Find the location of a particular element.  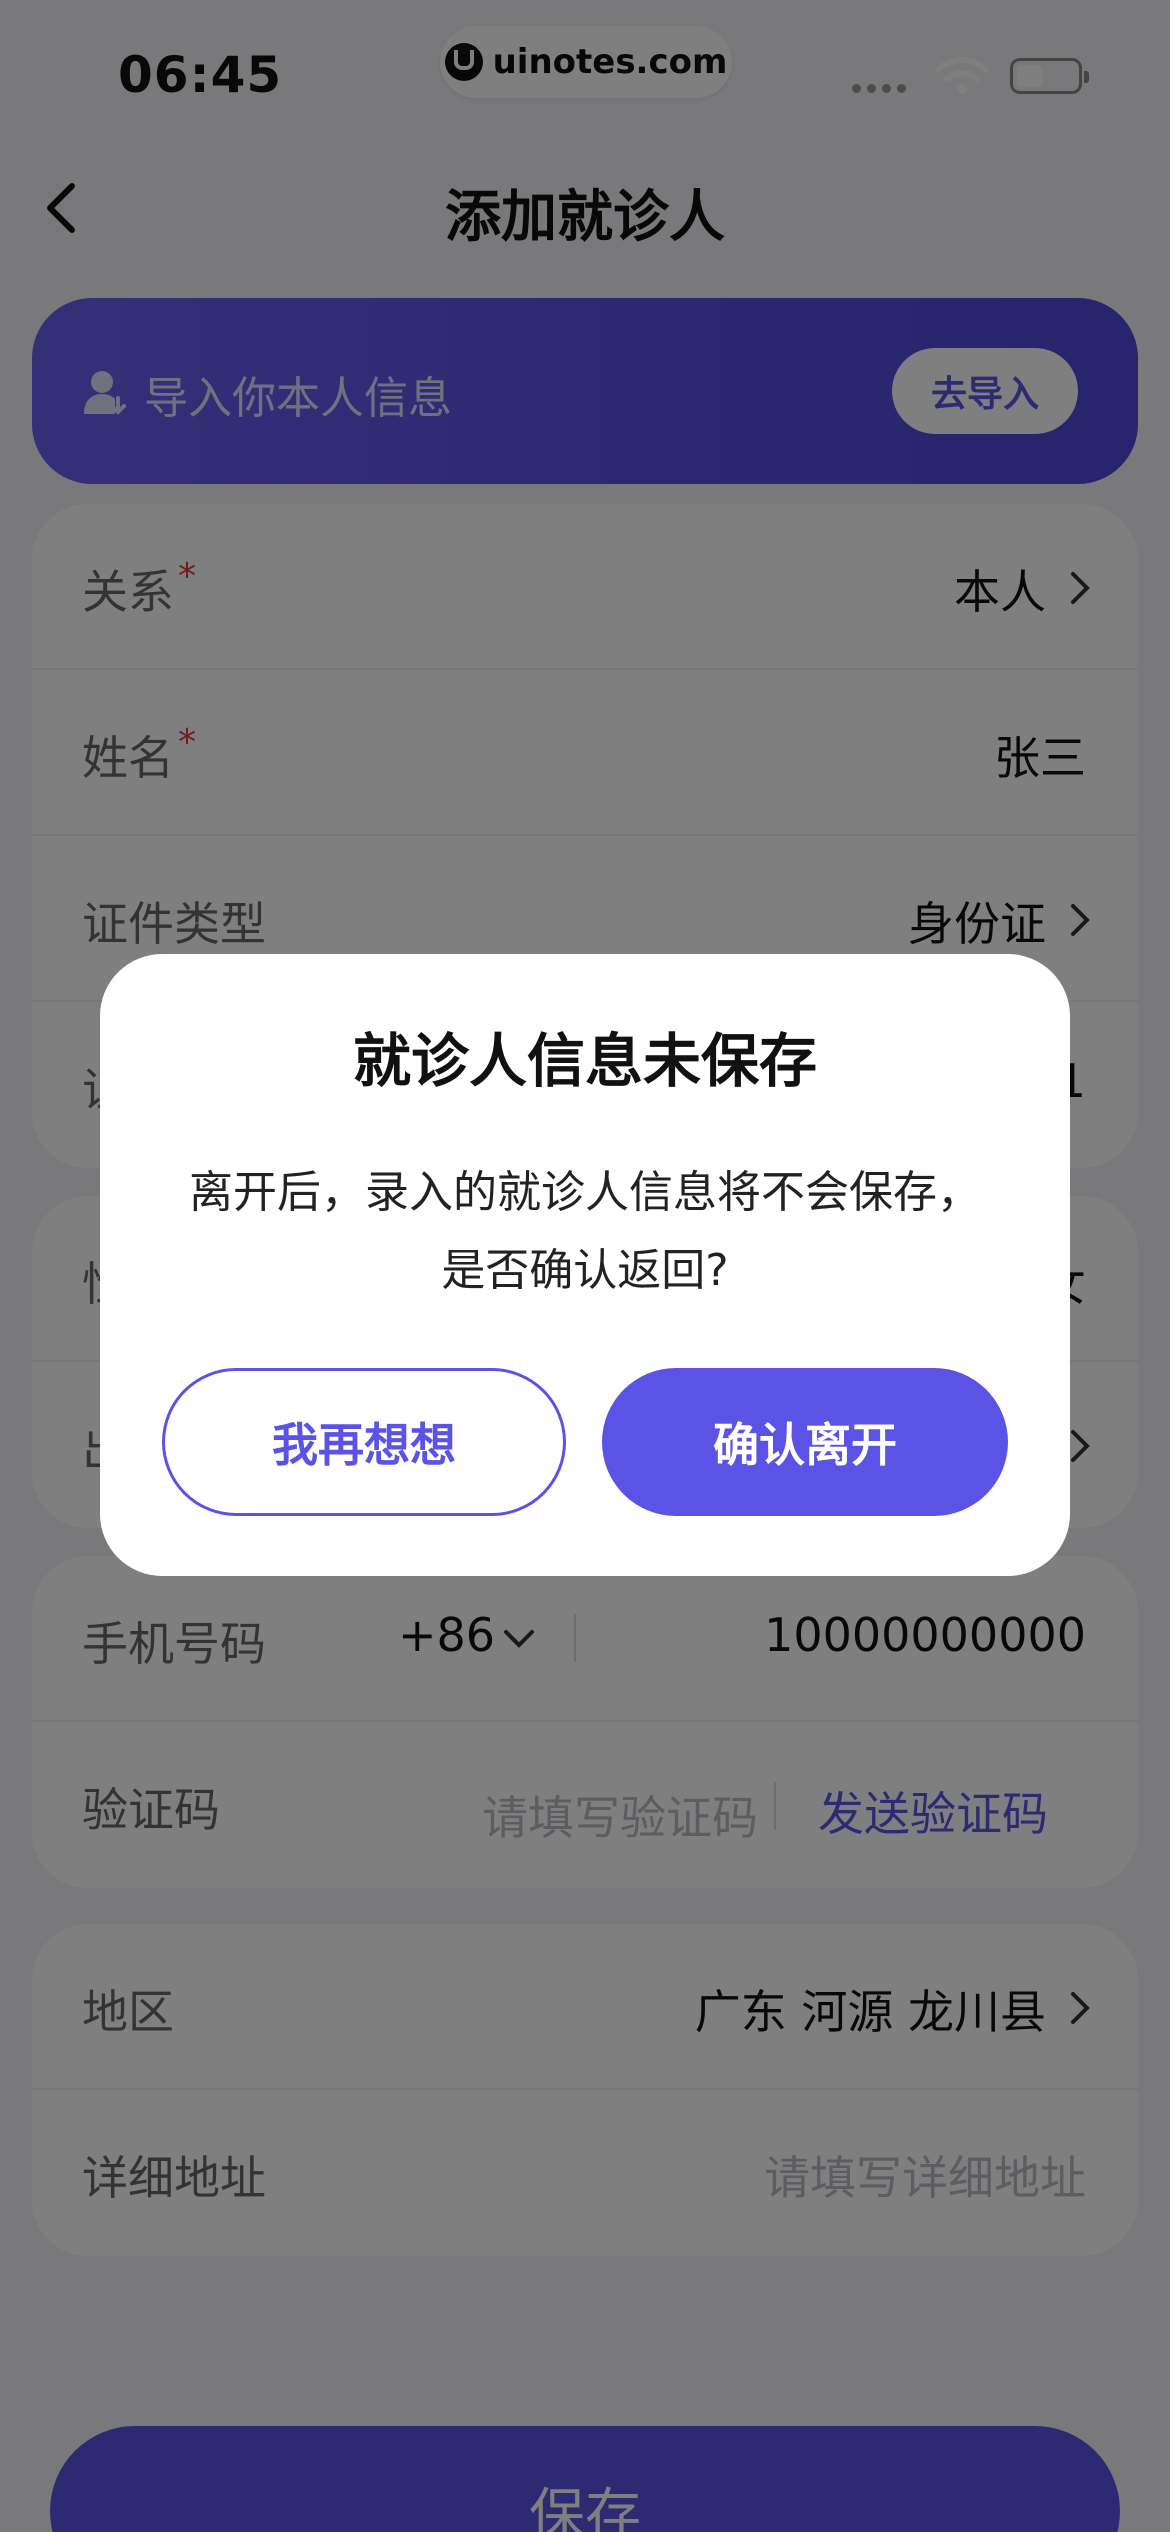

confirm-leave-button: 确认离开 is located at coordinates (805, 1442).